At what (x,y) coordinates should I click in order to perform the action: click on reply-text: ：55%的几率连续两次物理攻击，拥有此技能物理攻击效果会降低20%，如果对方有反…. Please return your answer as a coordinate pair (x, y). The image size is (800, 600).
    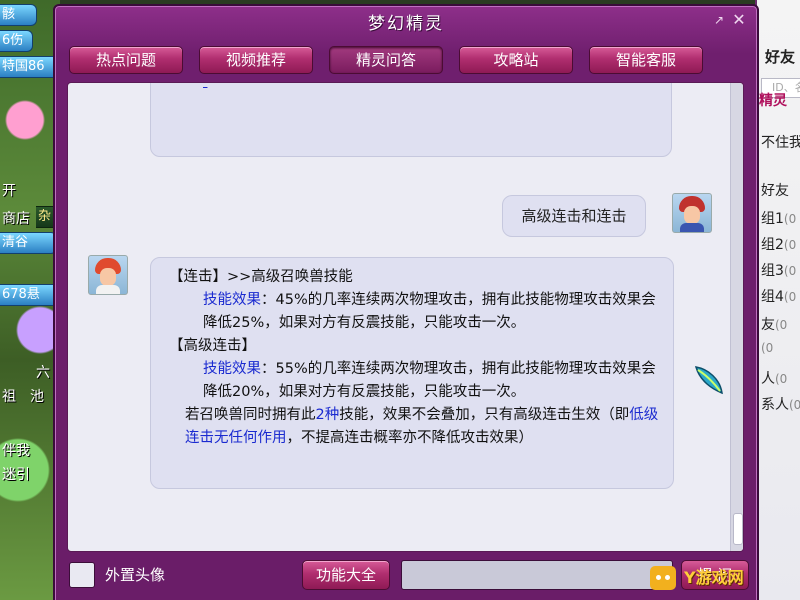
    Looking at the image, I should click on (429, 380).